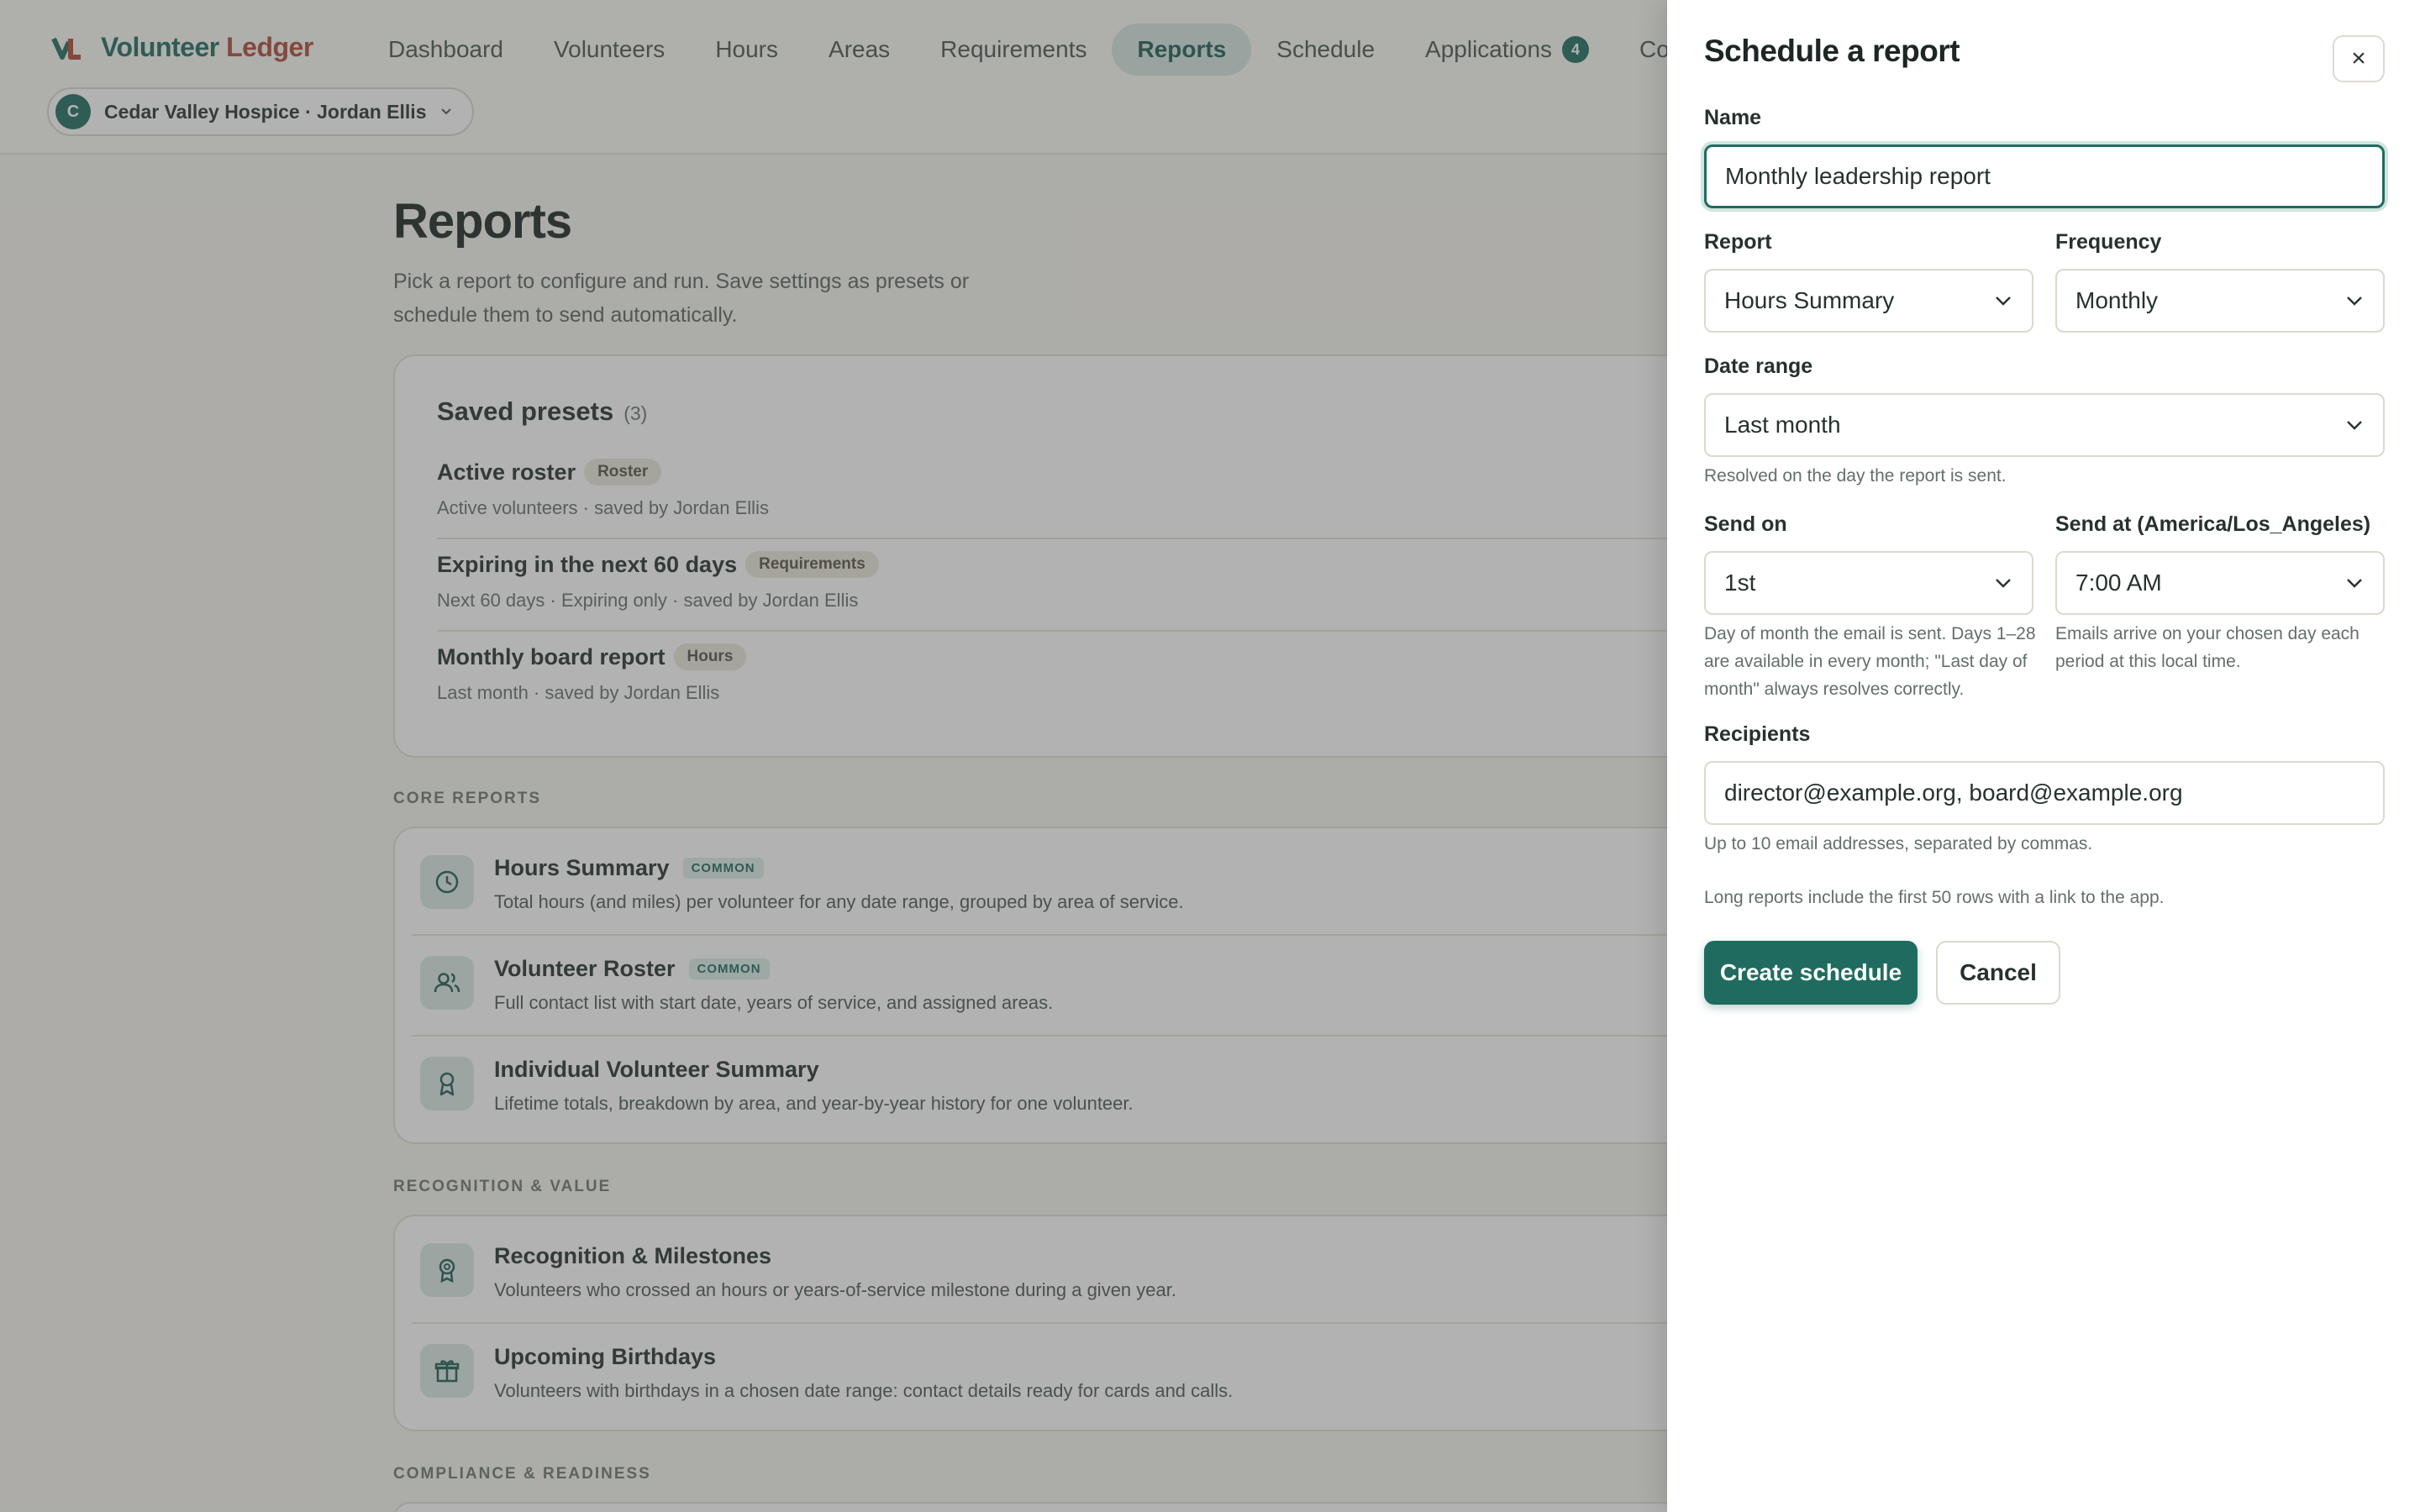 This screenshot has height=1512, width=2420. Describe the element at coordinates (1733, 117) in the screenshot. I see `name-label: Name` at that location.